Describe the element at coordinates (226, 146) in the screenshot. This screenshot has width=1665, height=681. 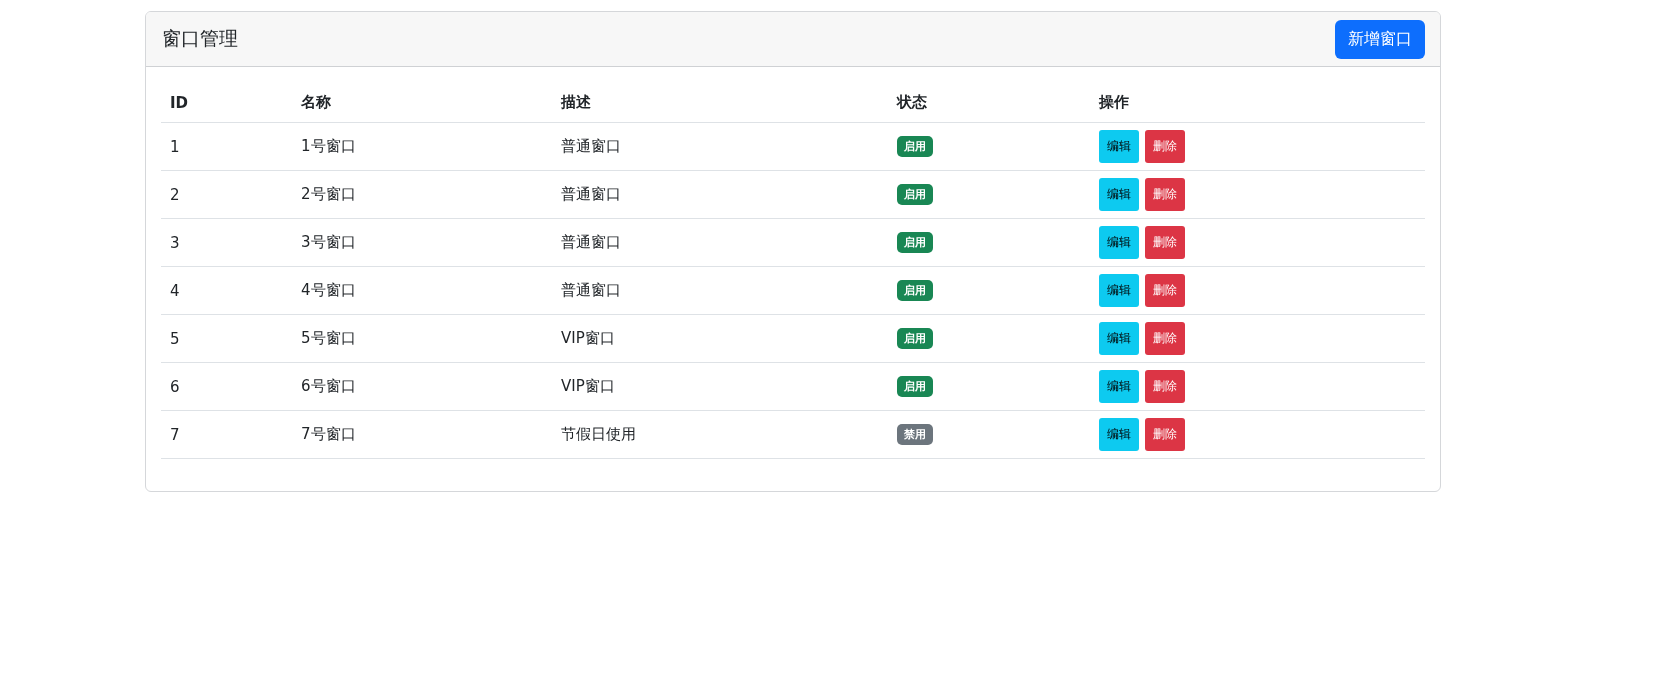
I see `id-cell: 1` at that location.